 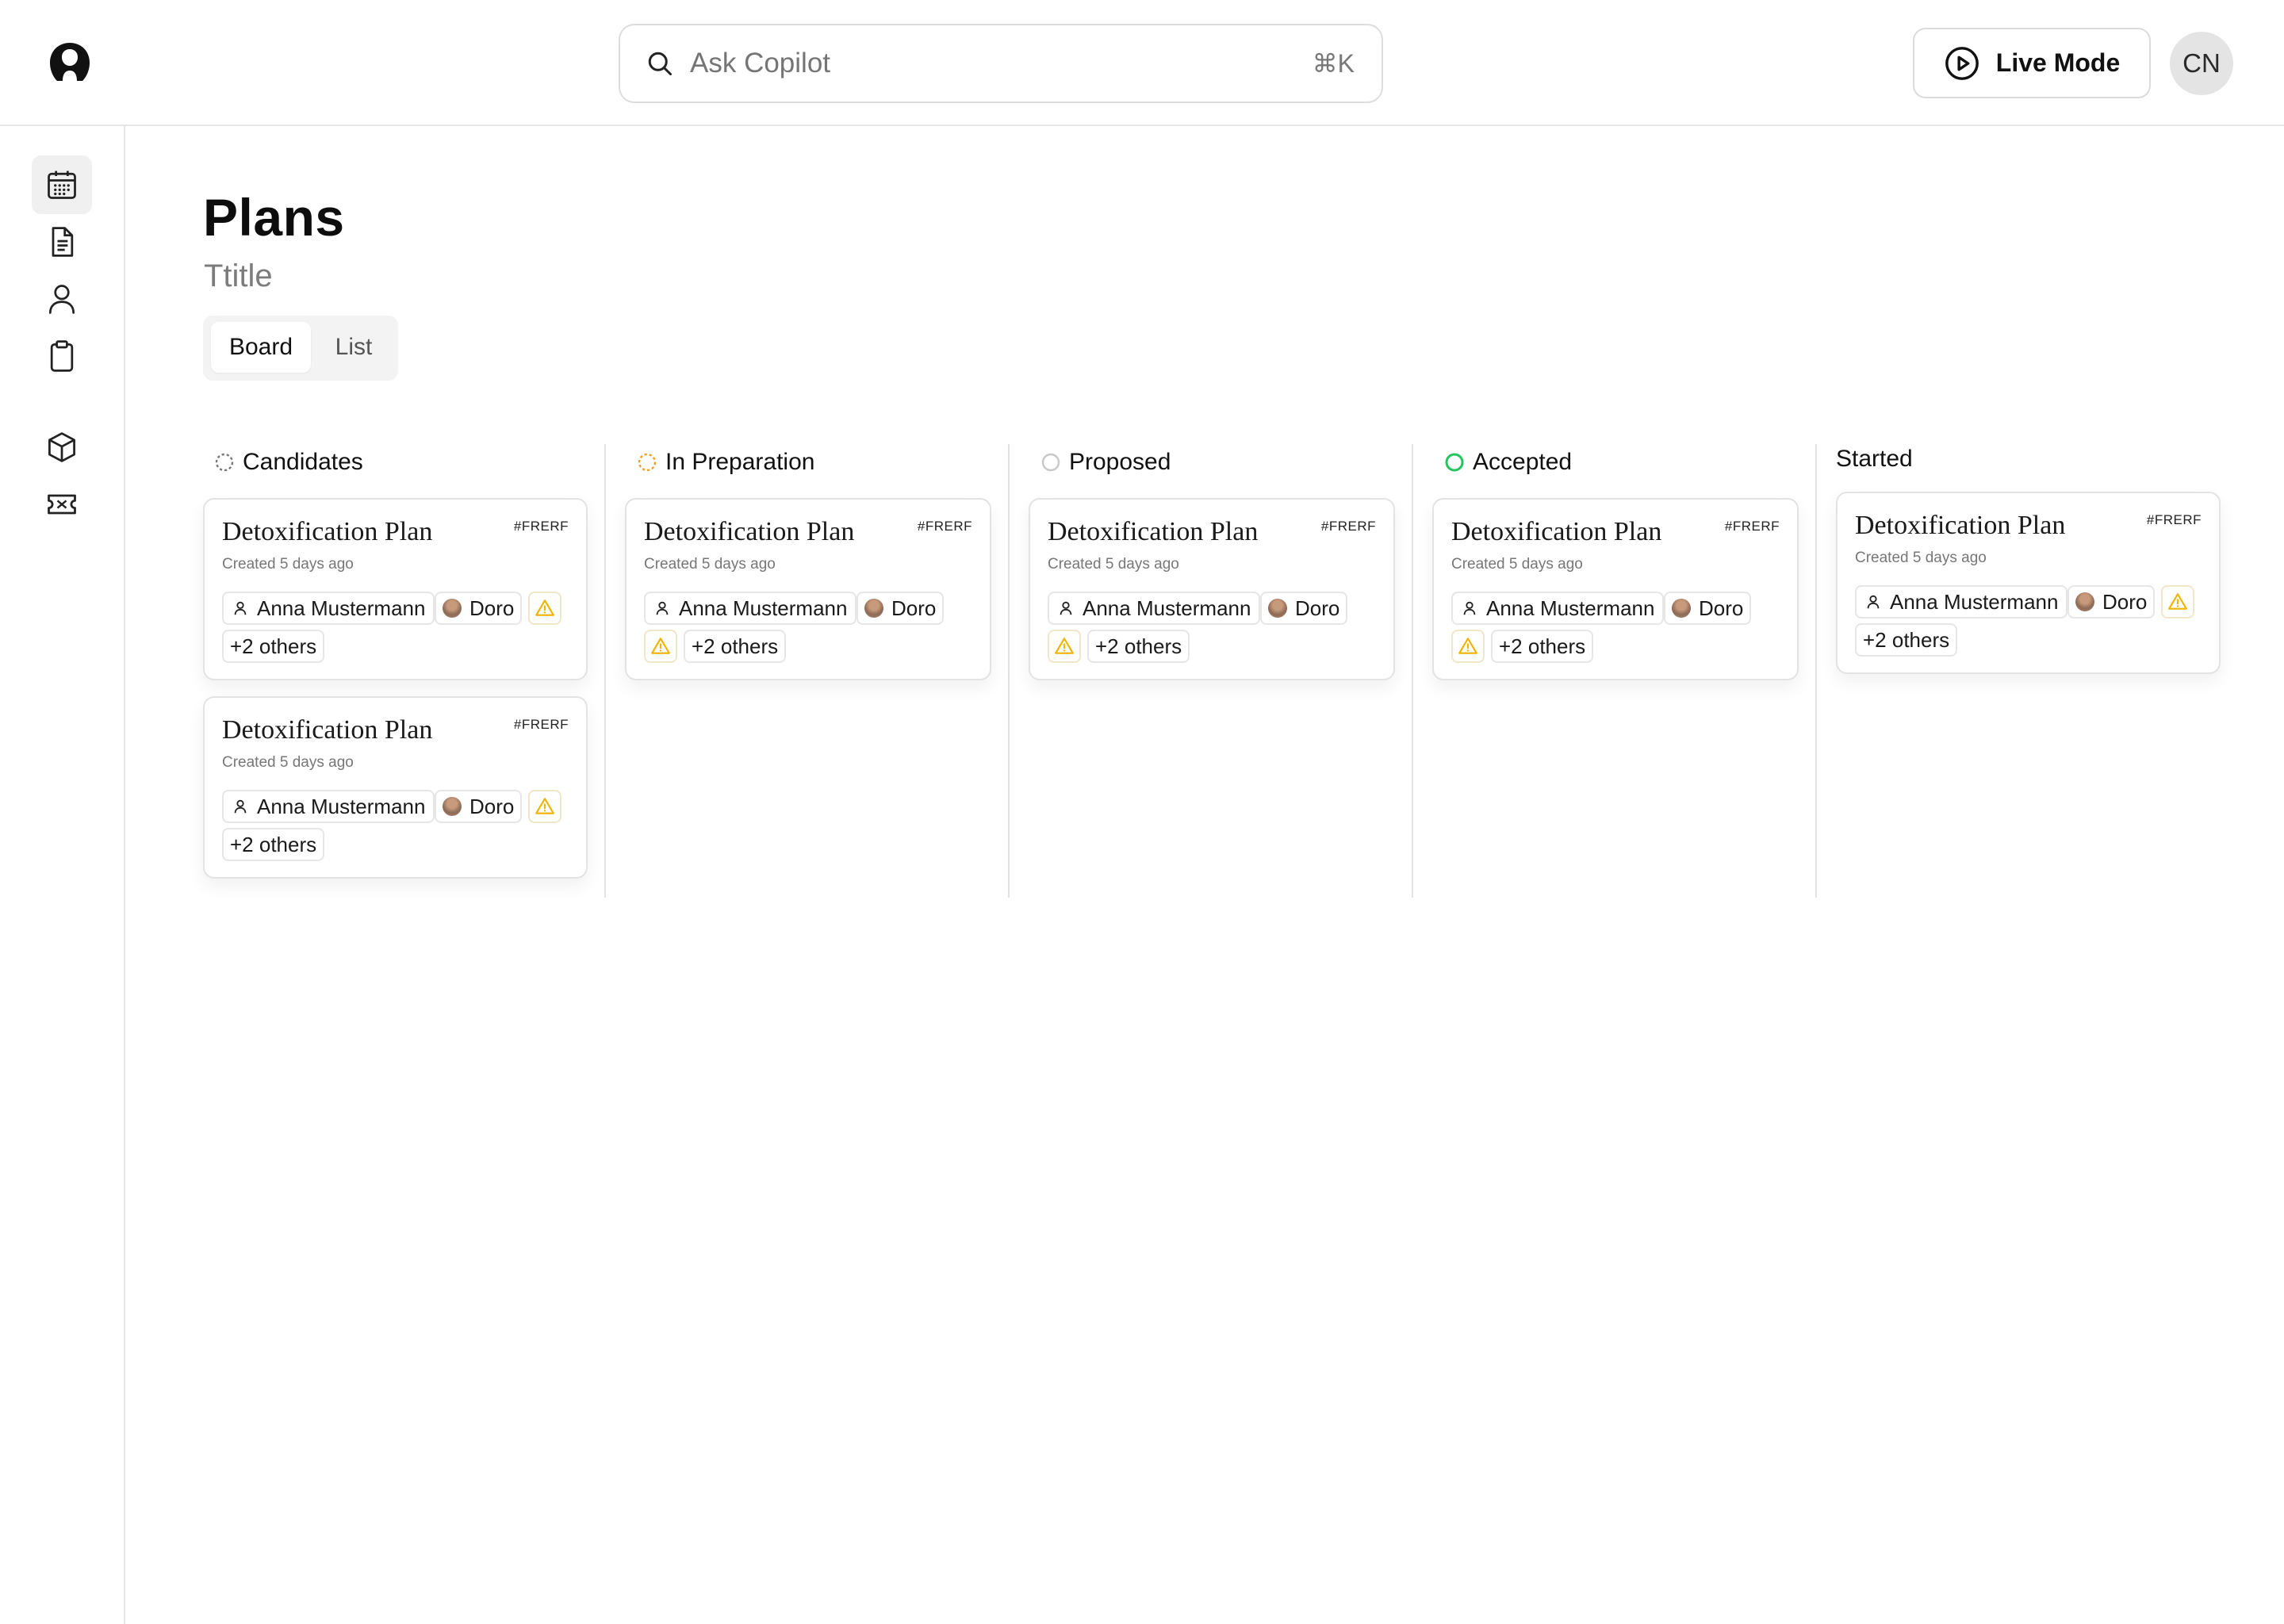 I want to click on column-header-proposed: Proposed, so click(x=1105, y=463).